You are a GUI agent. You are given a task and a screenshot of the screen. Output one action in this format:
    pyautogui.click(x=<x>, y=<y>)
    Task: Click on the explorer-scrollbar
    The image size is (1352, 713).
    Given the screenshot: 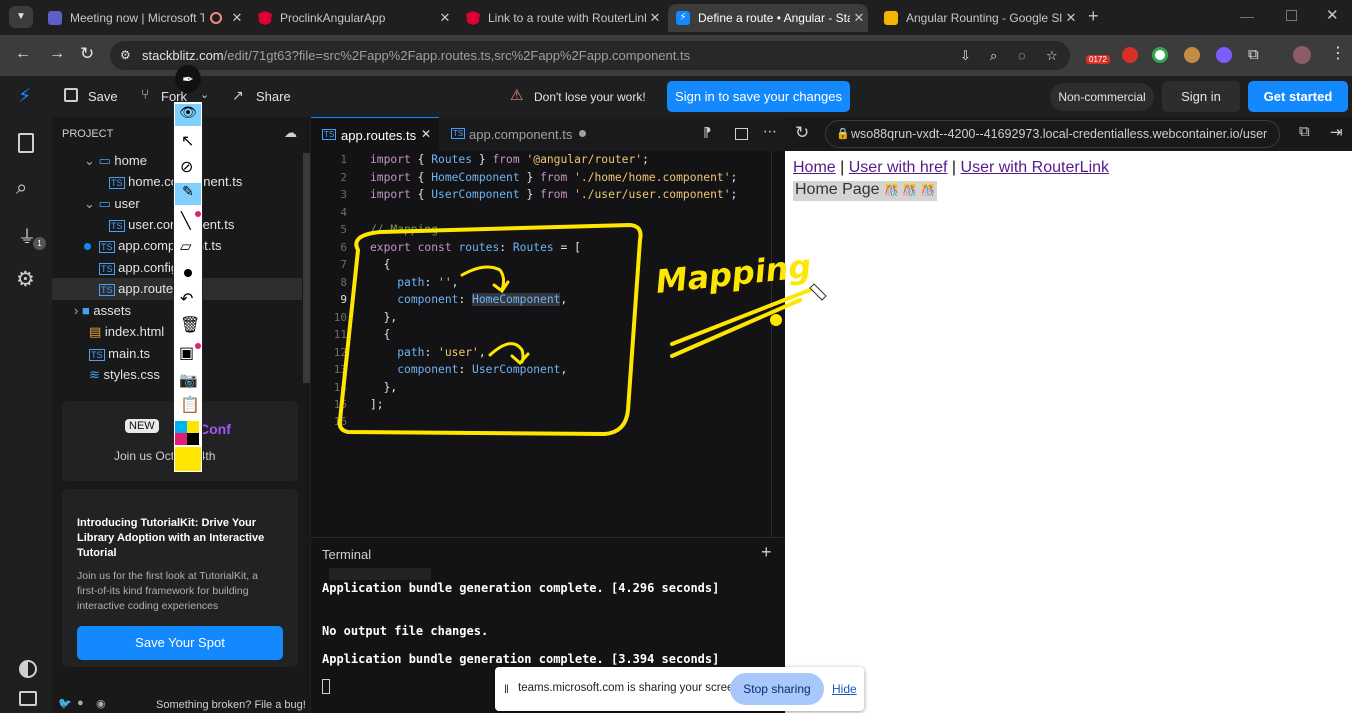 What is the action you would take?
    pyautogui.click(x=306, y=268)
    